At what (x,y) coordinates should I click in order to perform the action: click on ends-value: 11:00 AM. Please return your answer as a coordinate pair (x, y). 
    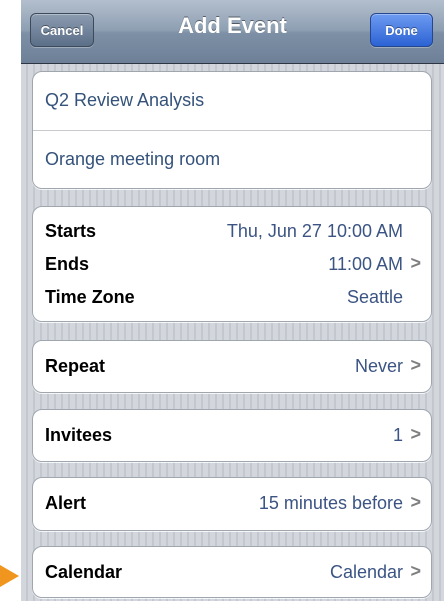
    Looking at the image, I should click on (365, 264).